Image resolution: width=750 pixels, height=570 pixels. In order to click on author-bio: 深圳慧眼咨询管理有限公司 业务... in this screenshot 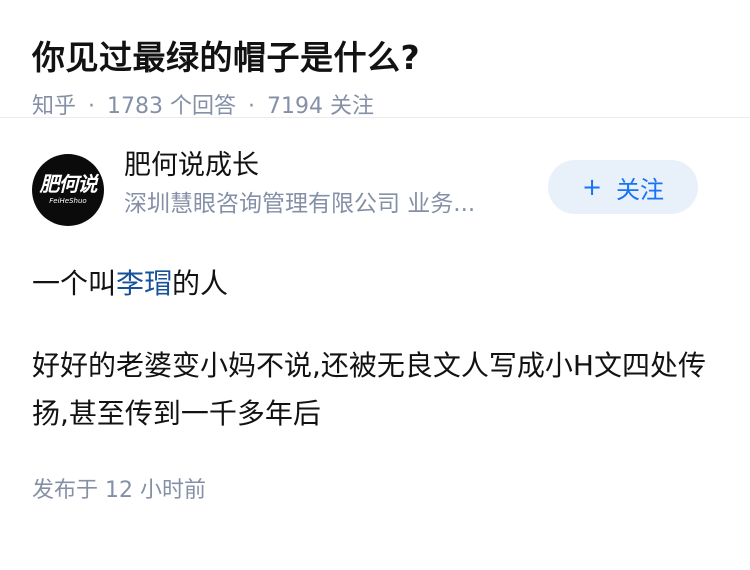, I will do `click(300, 204)`.